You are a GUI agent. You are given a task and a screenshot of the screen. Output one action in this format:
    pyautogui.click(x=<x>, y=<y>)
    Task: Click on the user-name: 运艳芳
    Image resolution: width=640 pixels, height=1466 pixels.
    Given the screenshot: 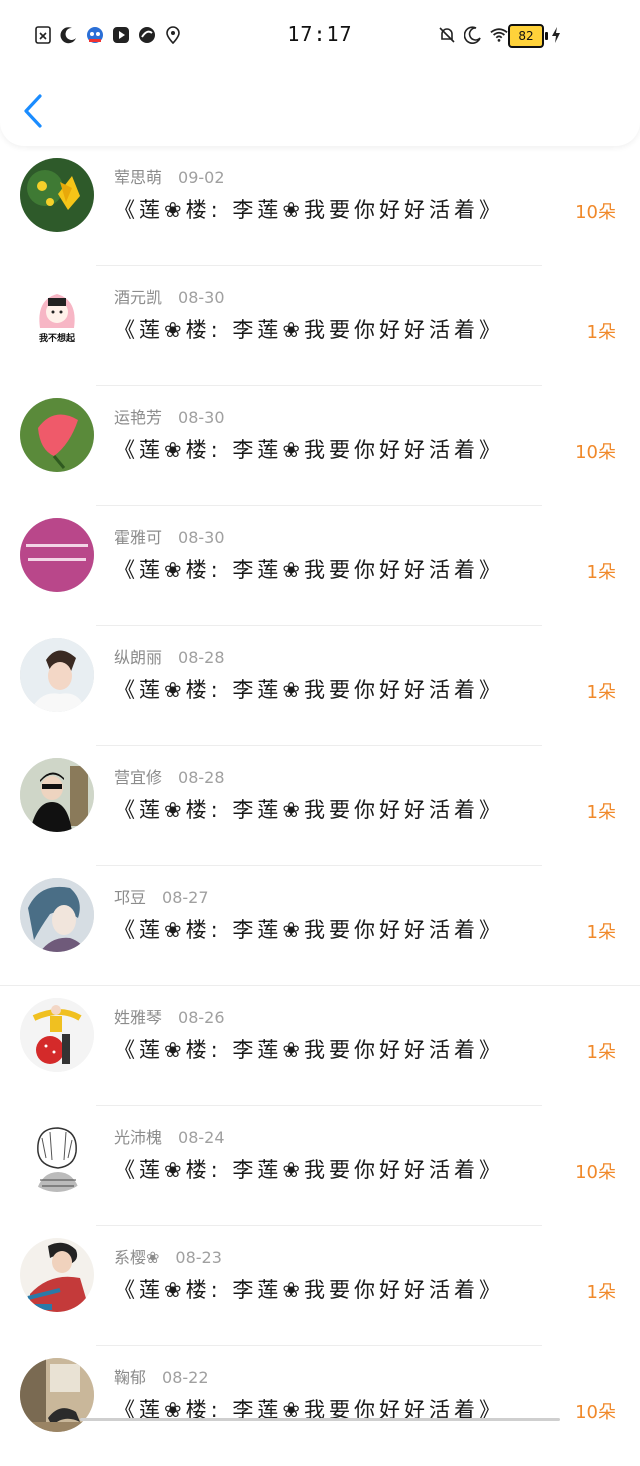 What is the action you would take?
    pyautogui.click(x=138, y=417)
    